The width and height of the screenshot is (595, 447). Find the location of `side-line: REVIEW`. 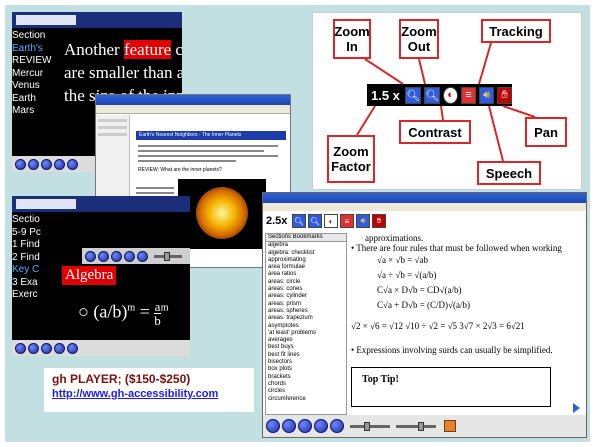

side-line: REVIEW is located at coordinates (35, 61).